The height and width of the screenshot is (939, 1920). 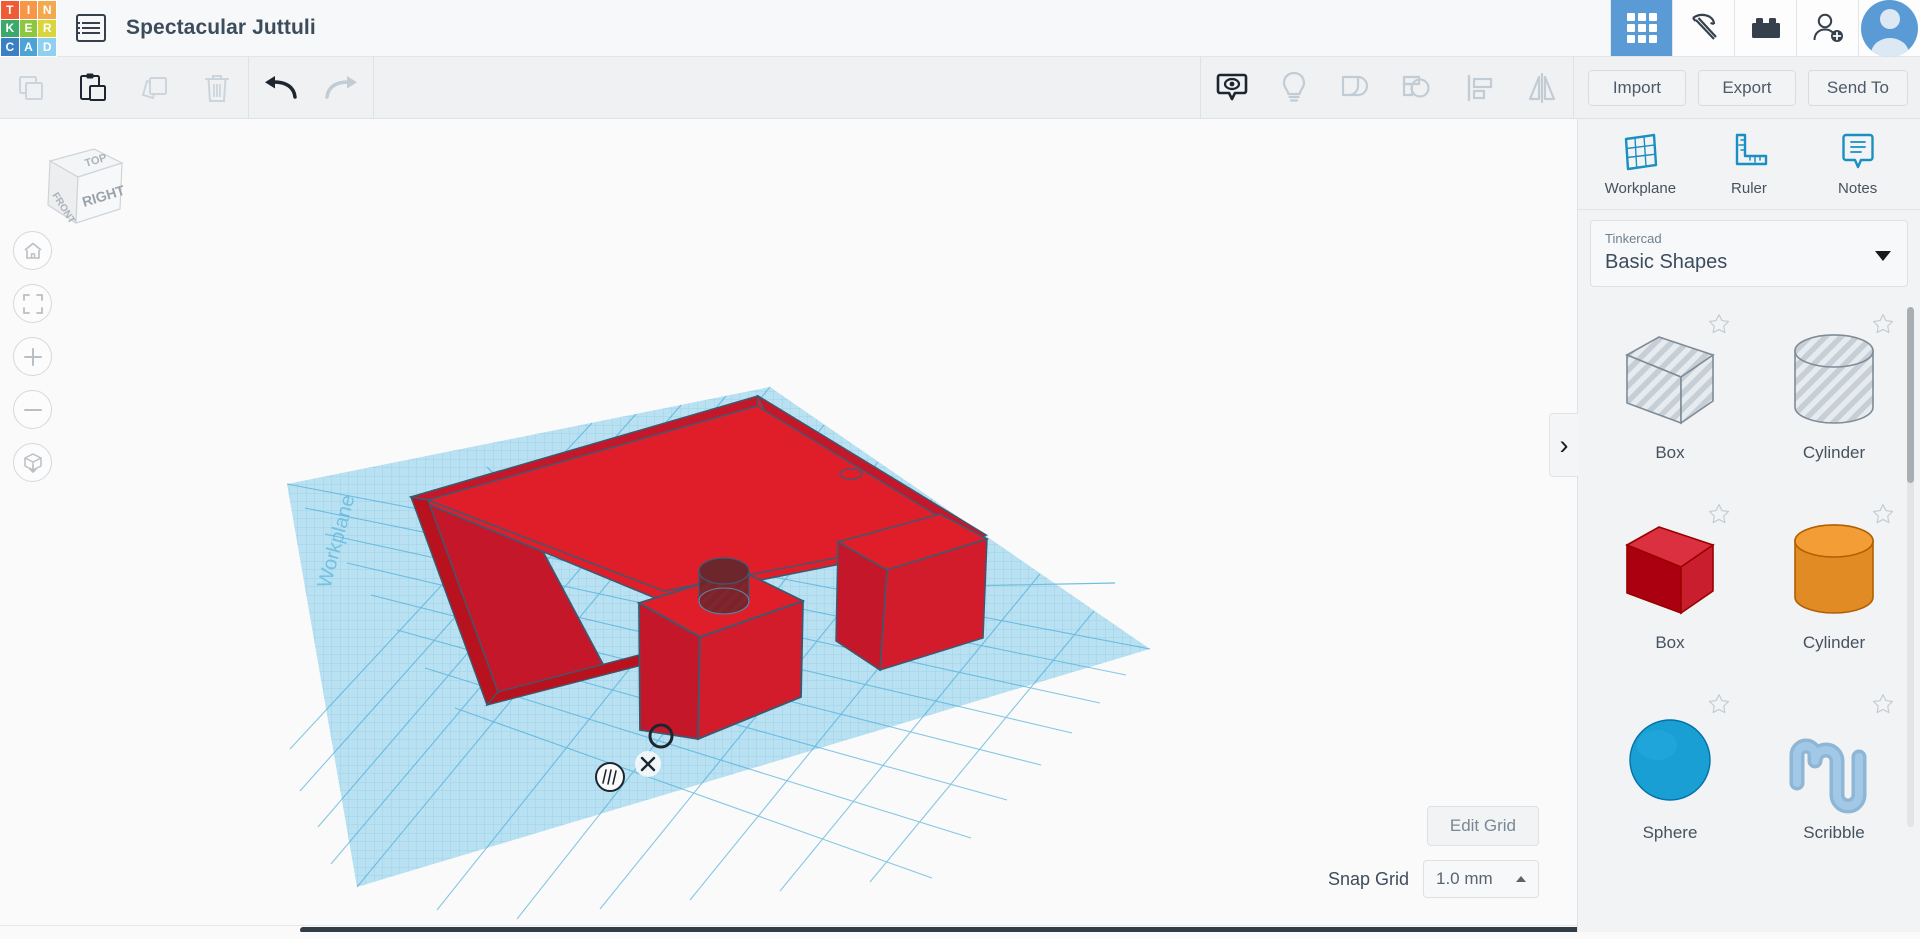 I want to click on action-button-group: Import Export Send To, so click(x=1747, y=87).